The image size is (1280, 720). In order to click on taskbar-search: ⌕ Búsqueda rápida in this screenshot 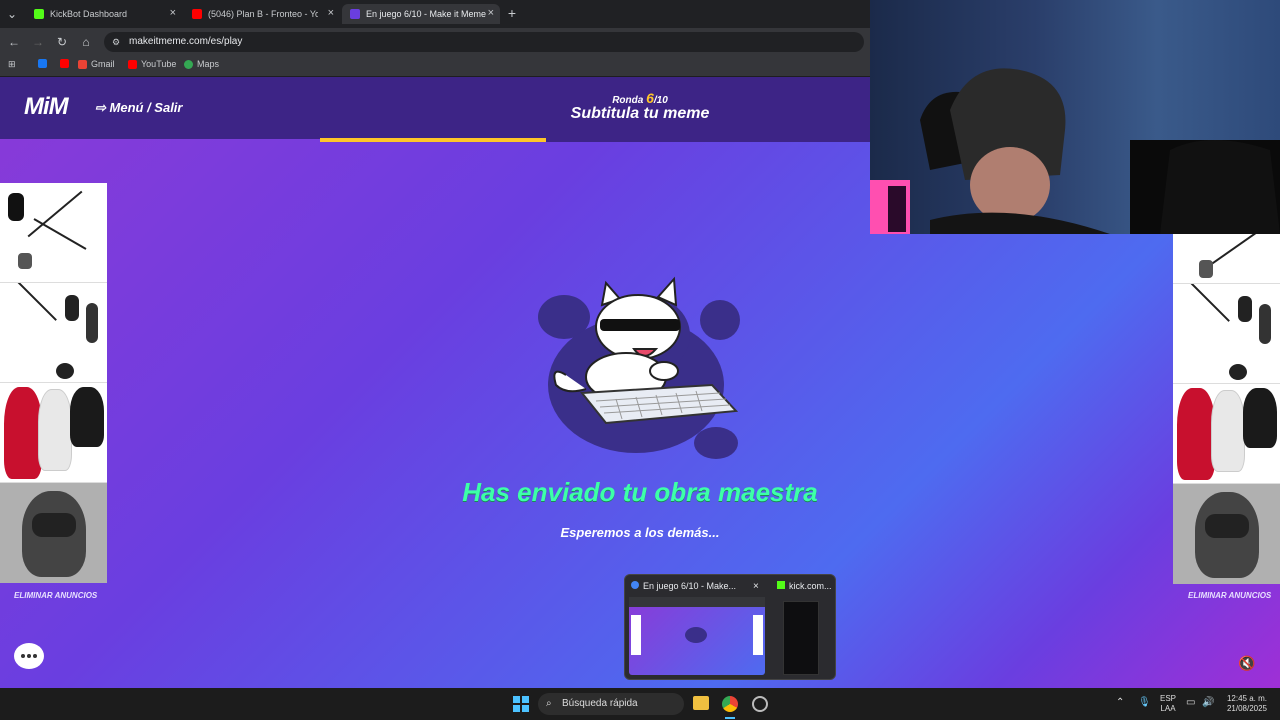, I will do `click(611, 704)`.